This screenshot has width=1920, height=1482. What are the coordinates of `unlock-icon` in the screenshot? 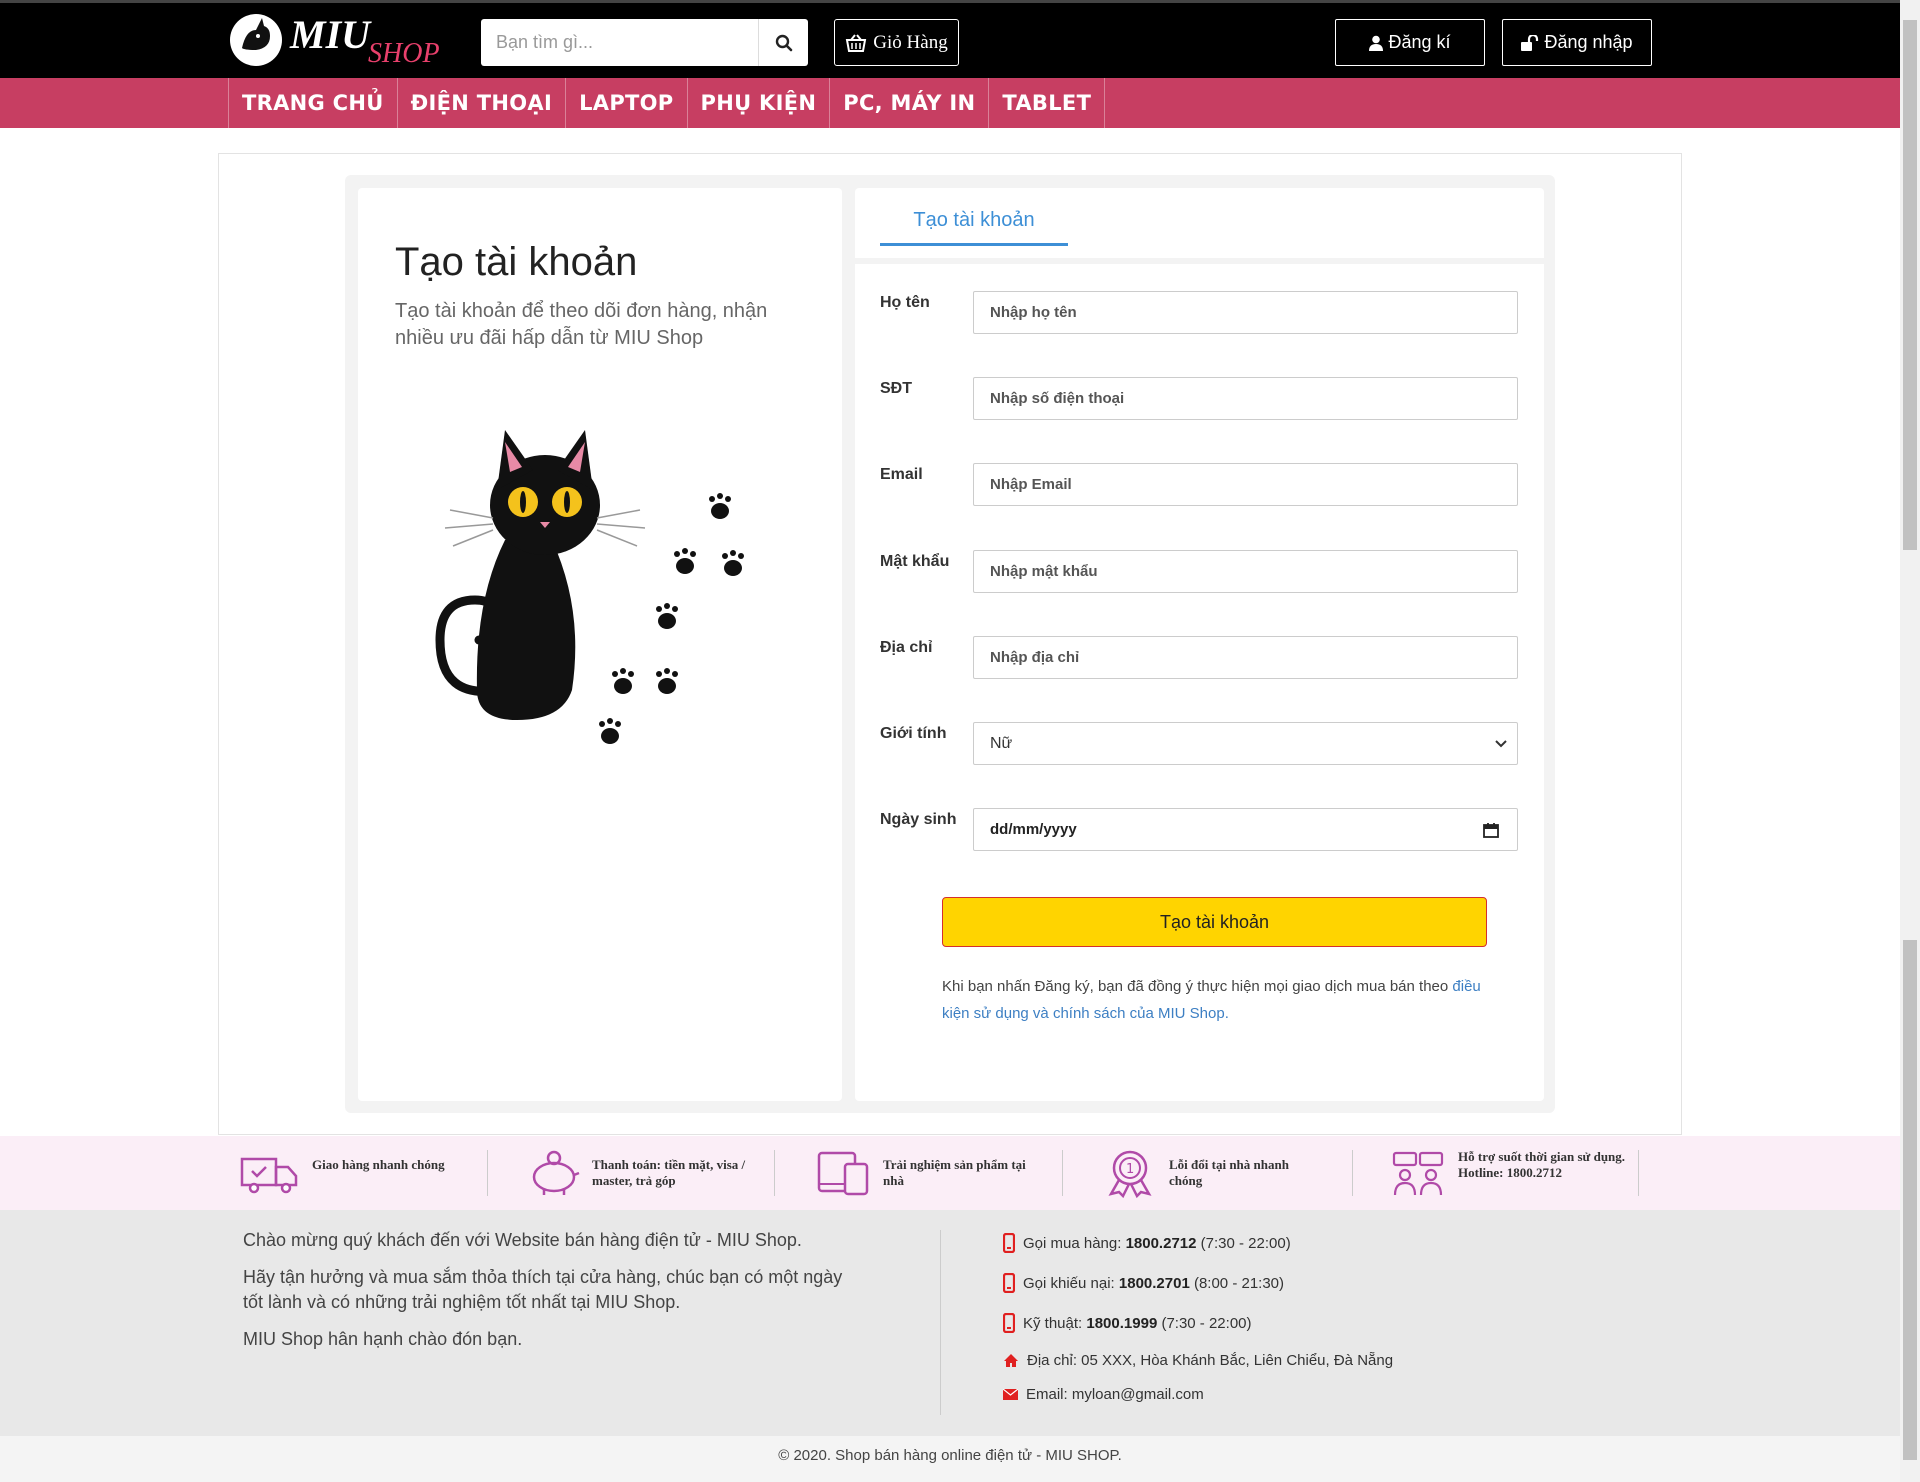 It's located at (1530, 42).